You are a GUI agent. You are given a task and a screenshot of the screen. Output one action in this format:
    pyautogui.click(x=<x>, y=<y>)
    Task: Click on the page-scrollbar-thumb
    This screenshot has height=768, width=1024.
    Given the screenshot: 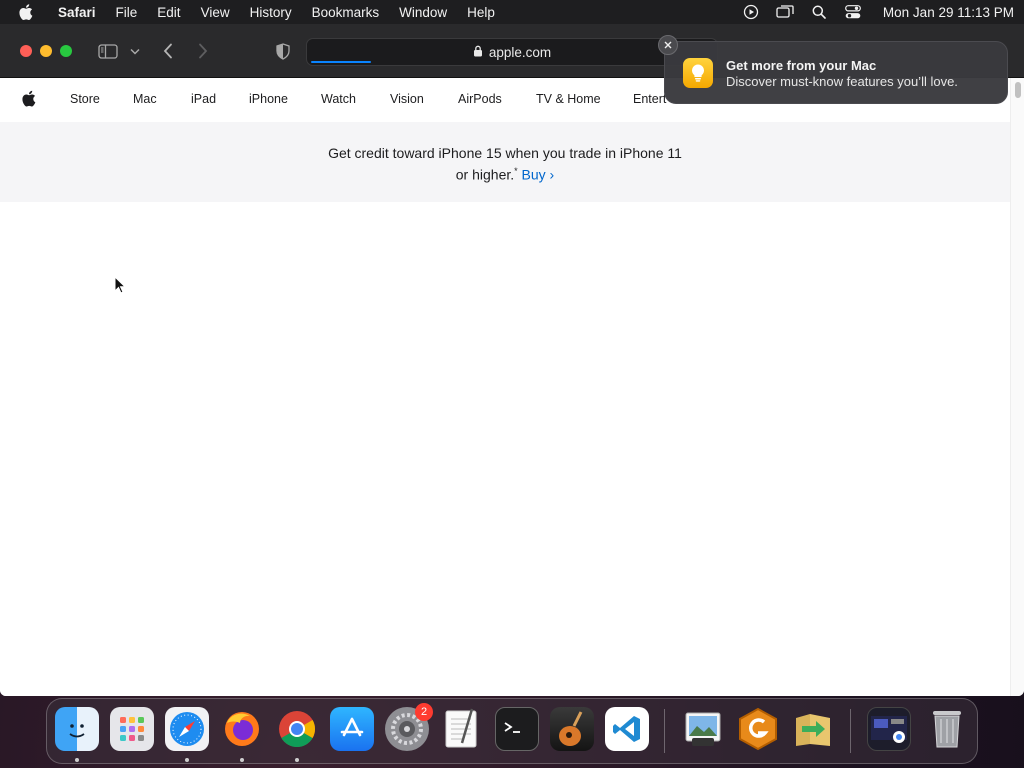 What is the action you would take?
    pyautogui.click(x=1018, y=90)
    